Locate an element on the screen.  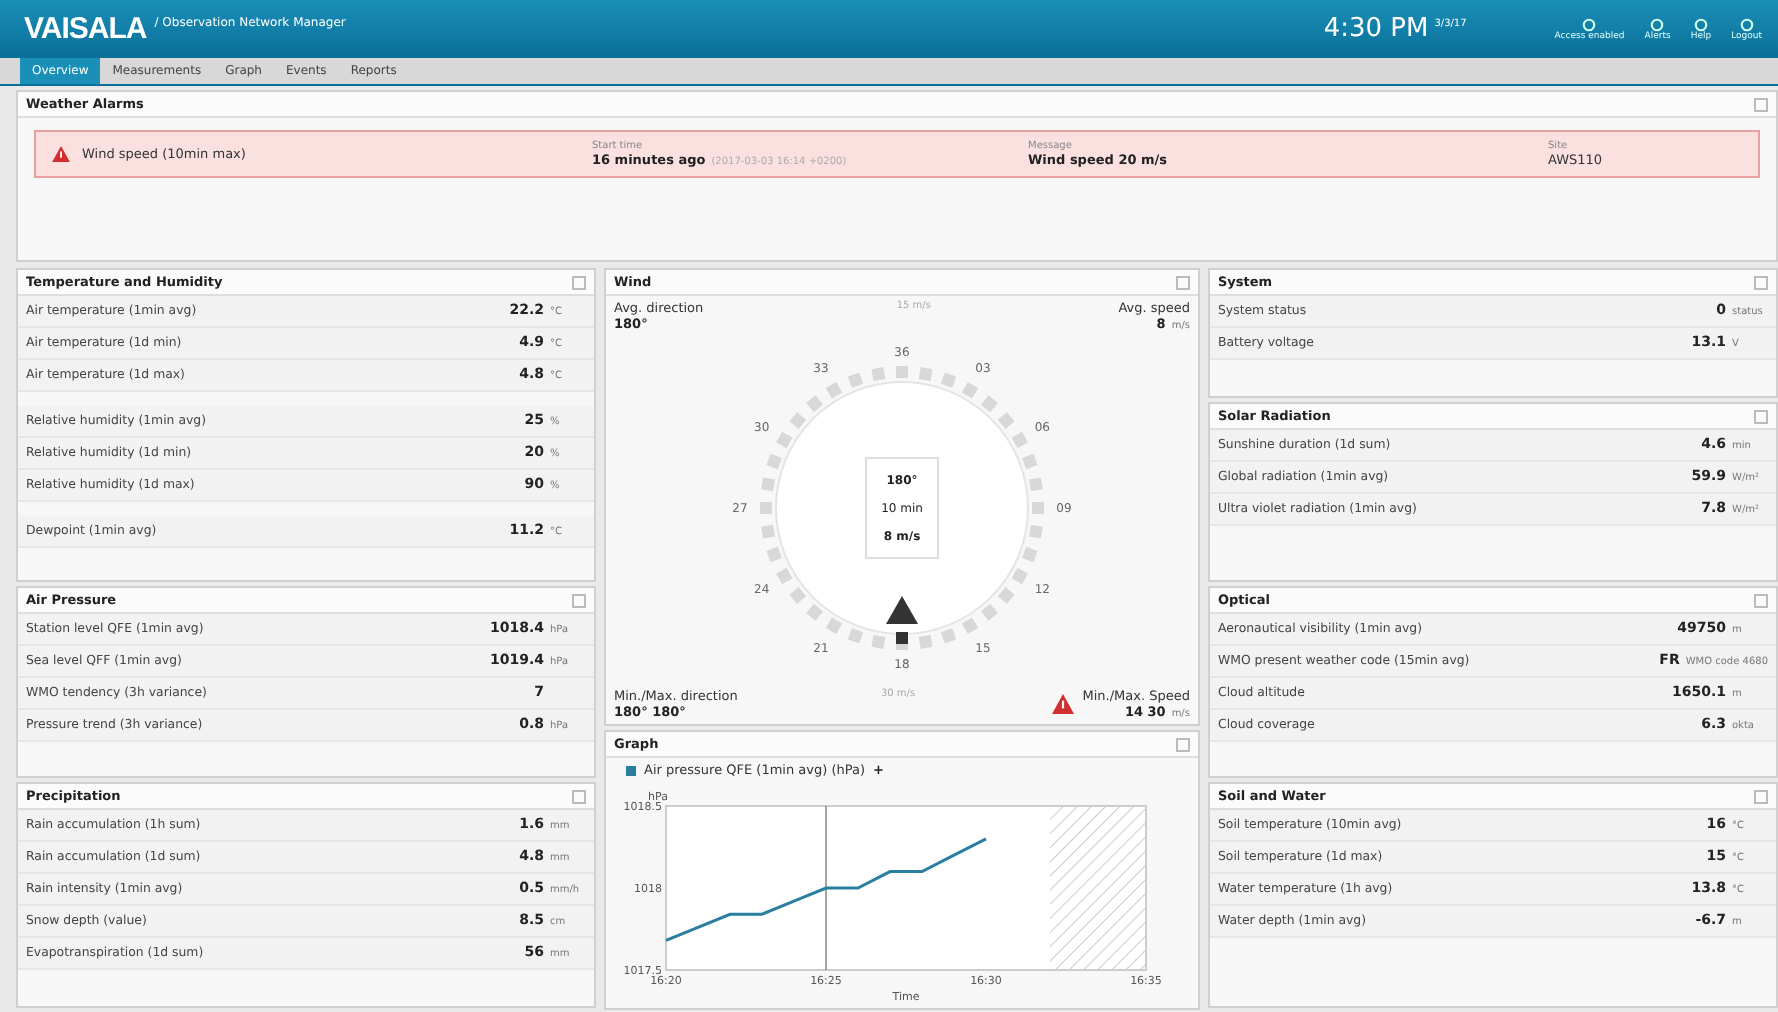
clock-time: 4:30 PM is located at coordinates (1376, 29).